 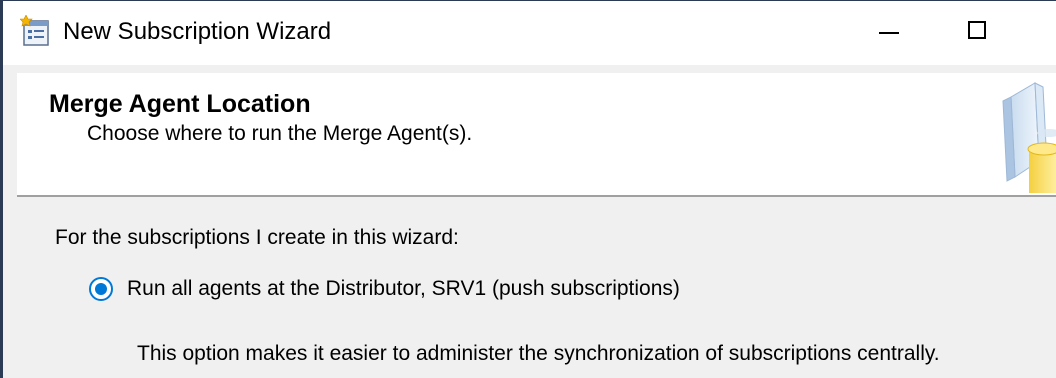 What do you see at coordinates (280, 133) in the screenshot?
I see `page-subtitle: Choose where to run the Merge Agent(s).` at bounding box center [280, 133].